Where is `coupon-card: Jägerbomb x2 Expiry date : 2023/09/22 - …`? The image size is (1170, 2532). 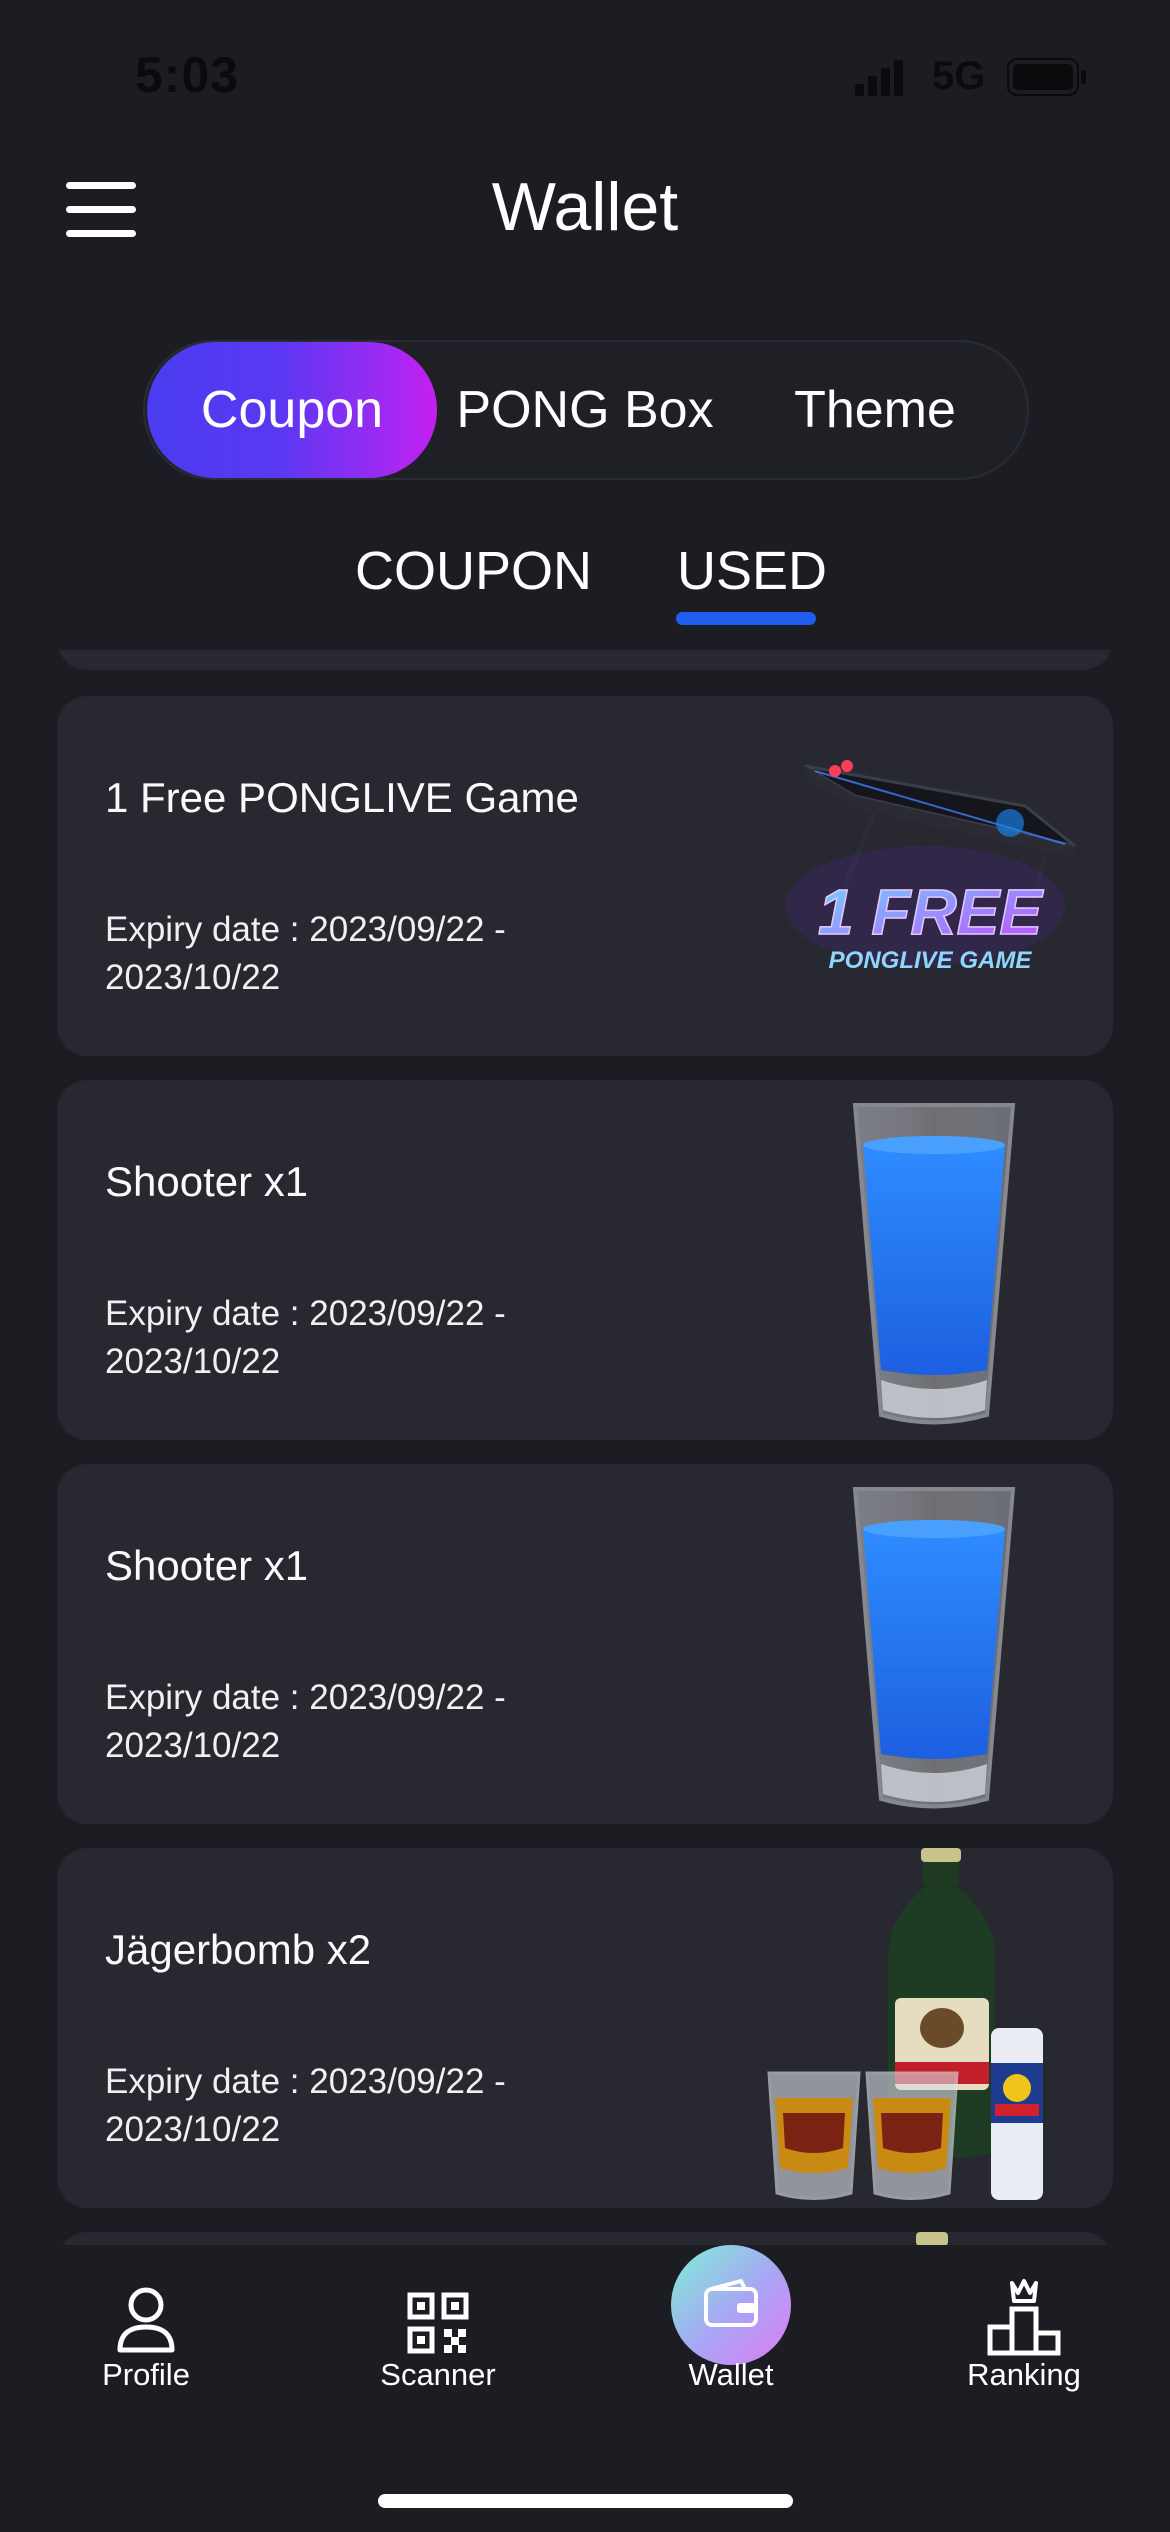 coupon-card: Jägerbomb x2 Expiry date : 2023/09/22 - … is located at coordinates (585, 2028).